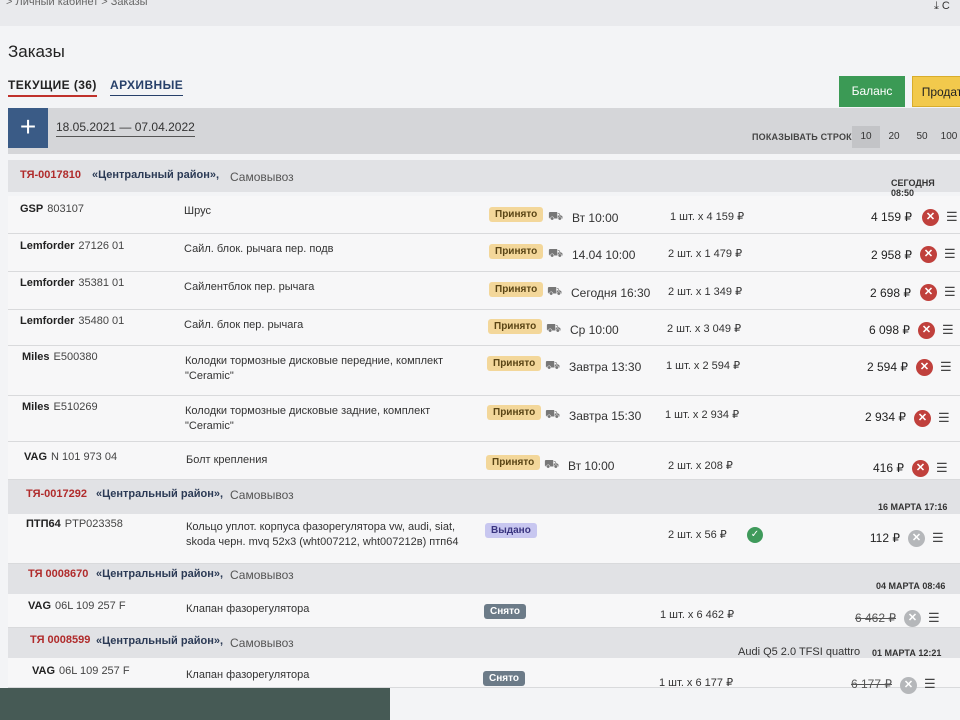  Describe the element at coordinates (911, 586) in the screenshot. I see `order-date: 04 МАРТА 08:46` at that location.